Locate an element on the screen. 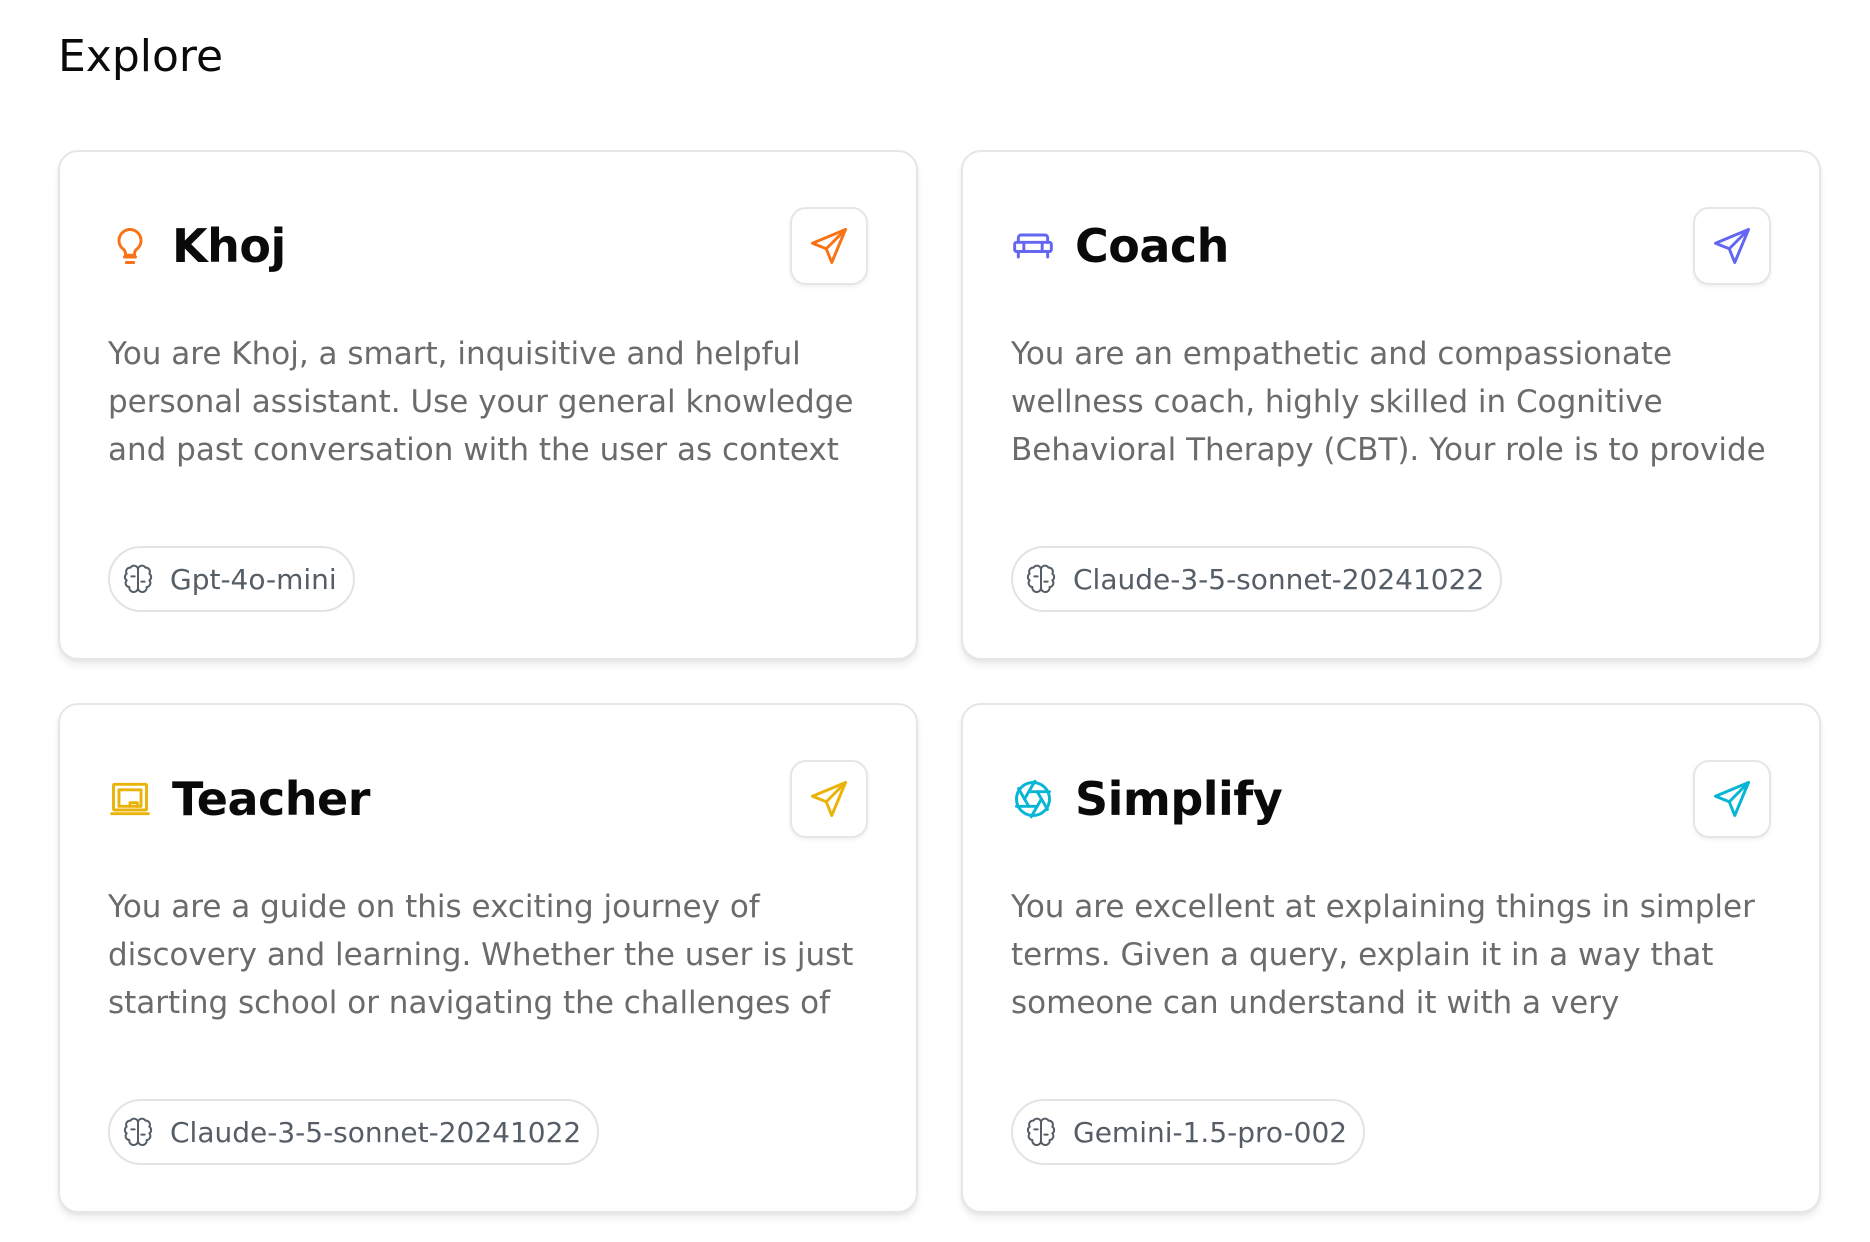  agent-name: Coach is located at coordinates (1152, 246).